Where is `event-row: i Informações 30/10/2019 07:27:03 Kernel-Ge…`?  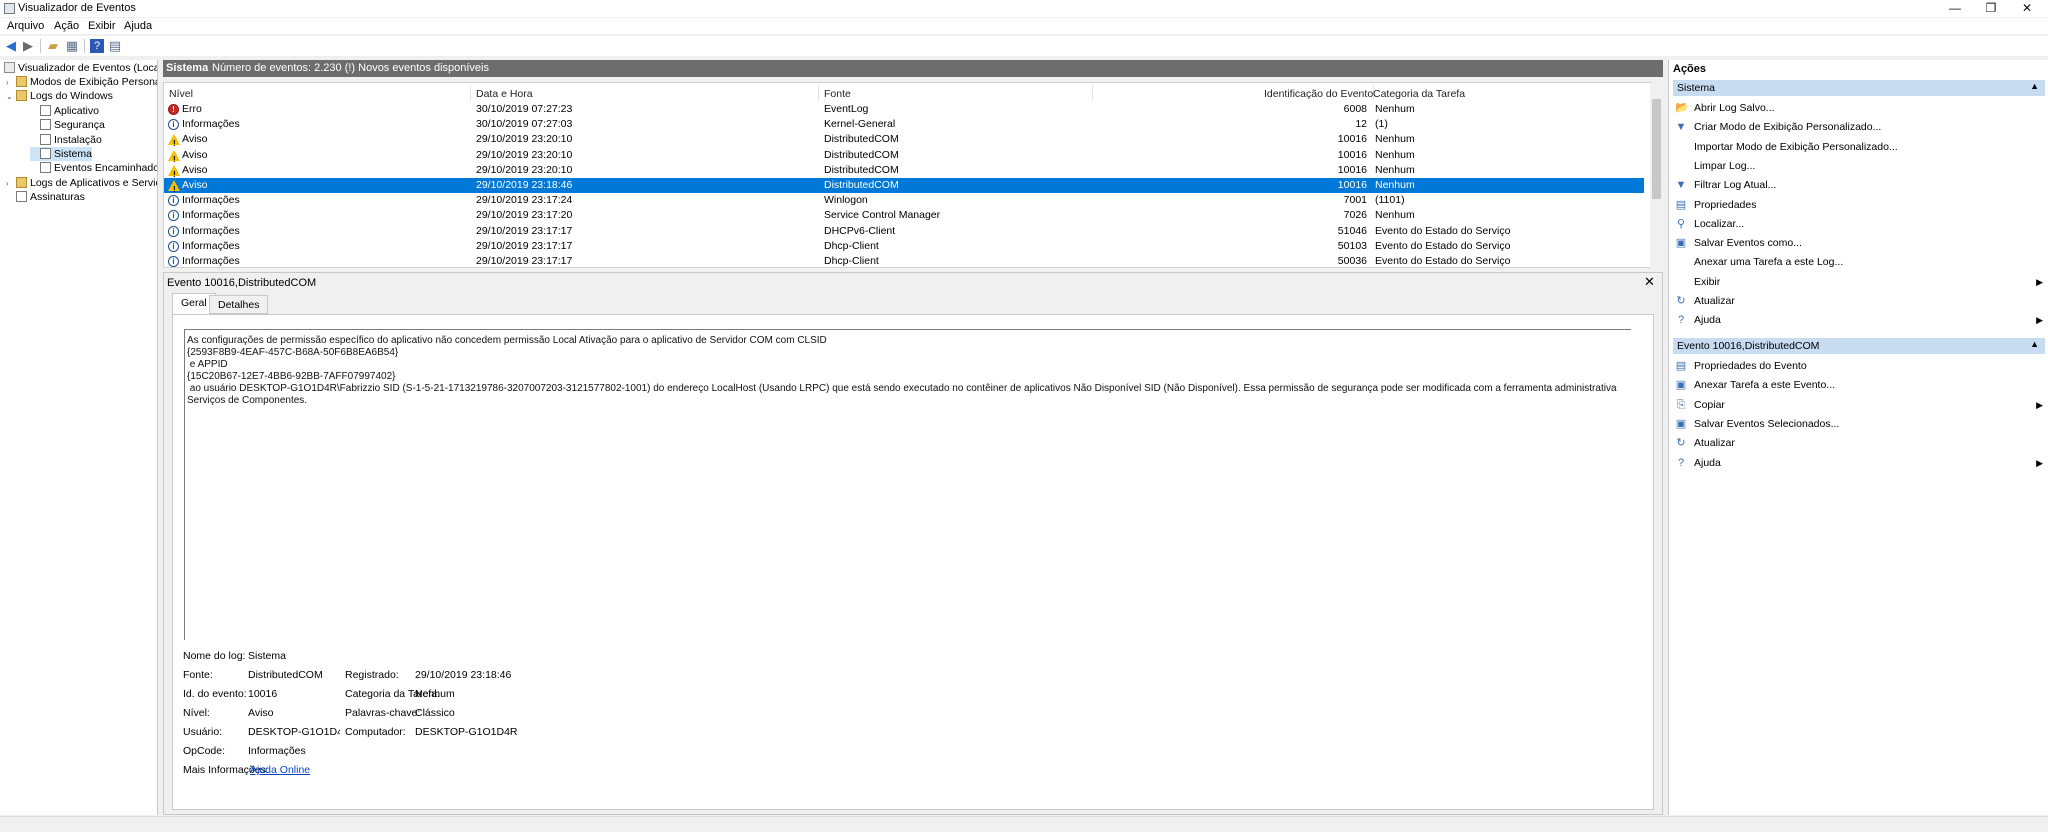
event-row: i Informações 30/10/2019 07:27:03 Kernel-Ge… is located at coordinates (904, 124).